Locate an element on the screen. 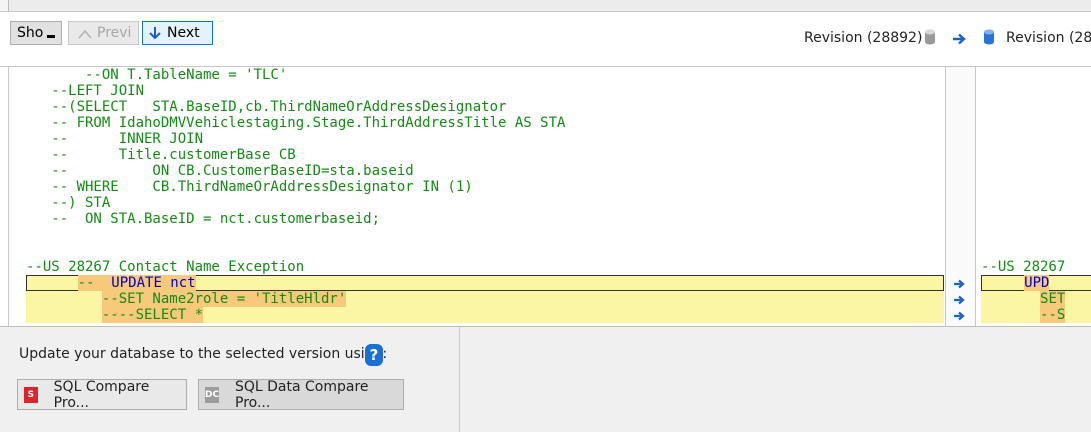  changed-line: -- UPDATE nct is located at coordinates (485, 283).